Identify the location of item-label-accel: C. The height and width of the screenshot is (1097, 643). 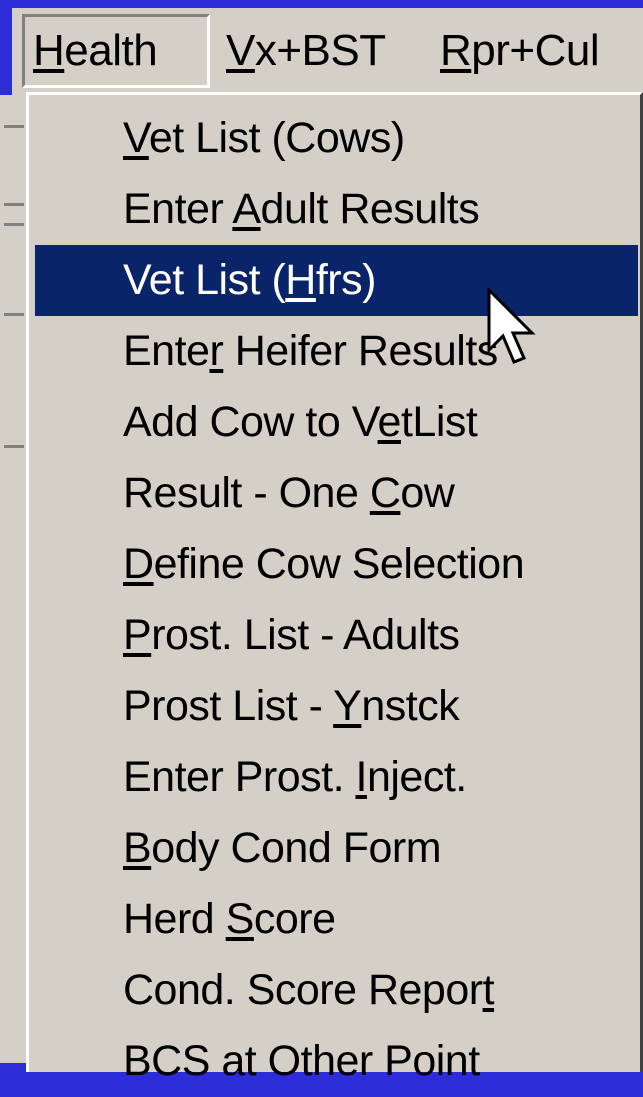
(385, 493).